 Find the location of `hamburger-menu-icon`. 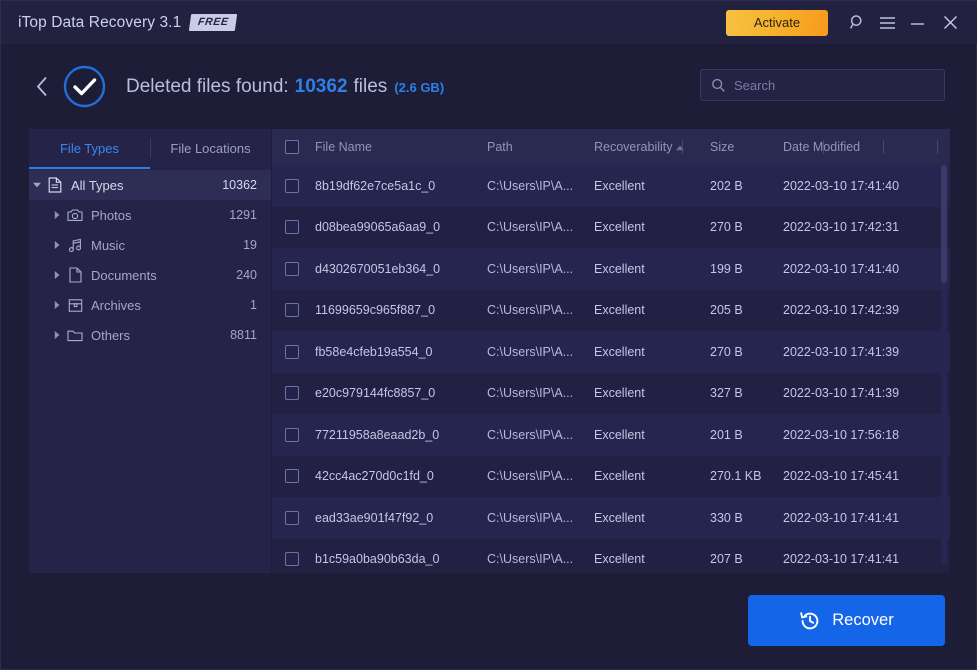

hamburger-menu-icon is located at coordinates (887, 22).